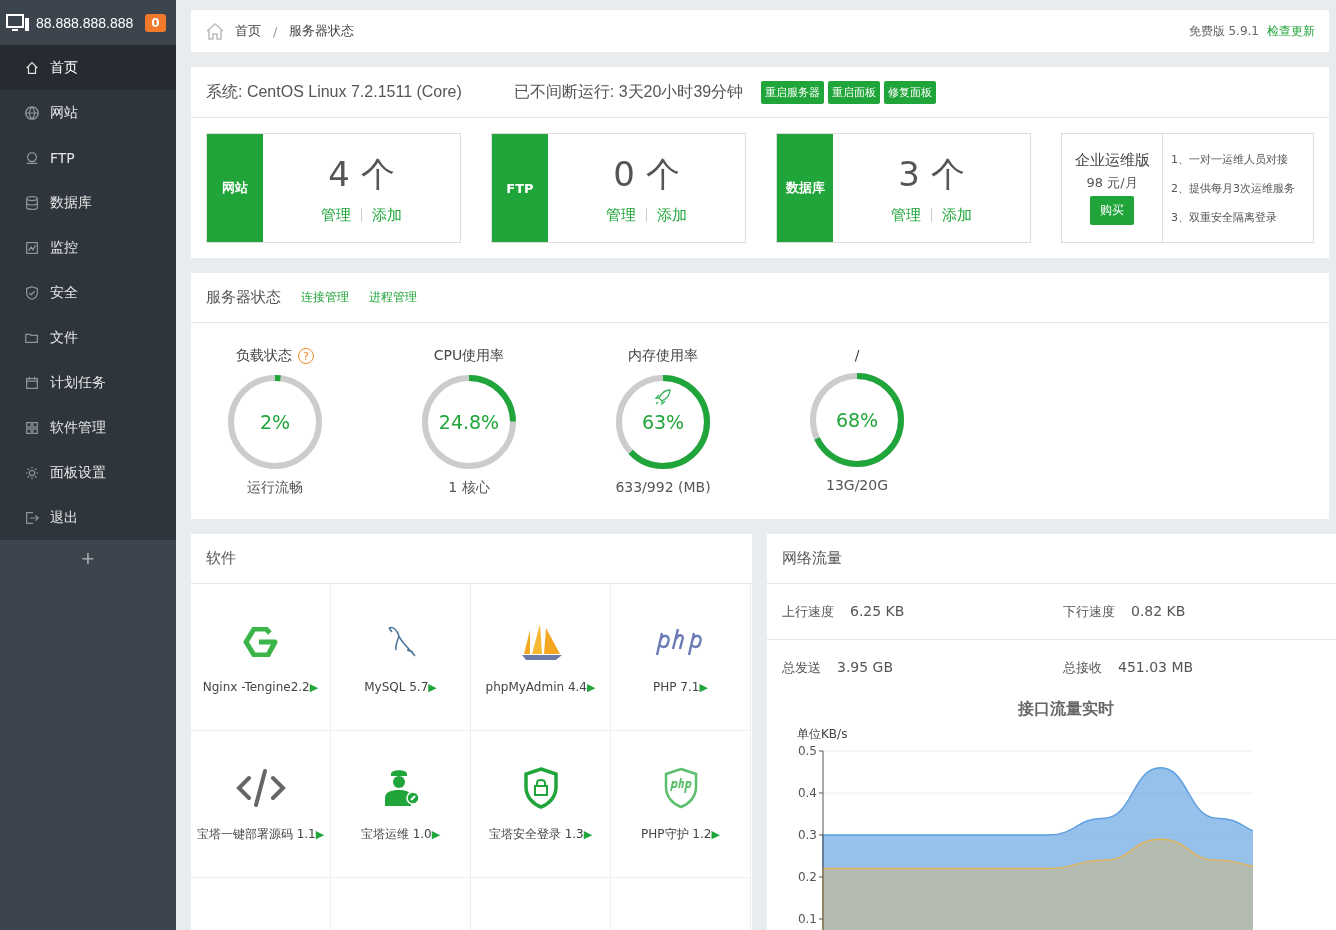  What do you see at coordinates (805, 188) in the screenshot?
I see `stat-label: 数据库` at bounding box center [805, 188].